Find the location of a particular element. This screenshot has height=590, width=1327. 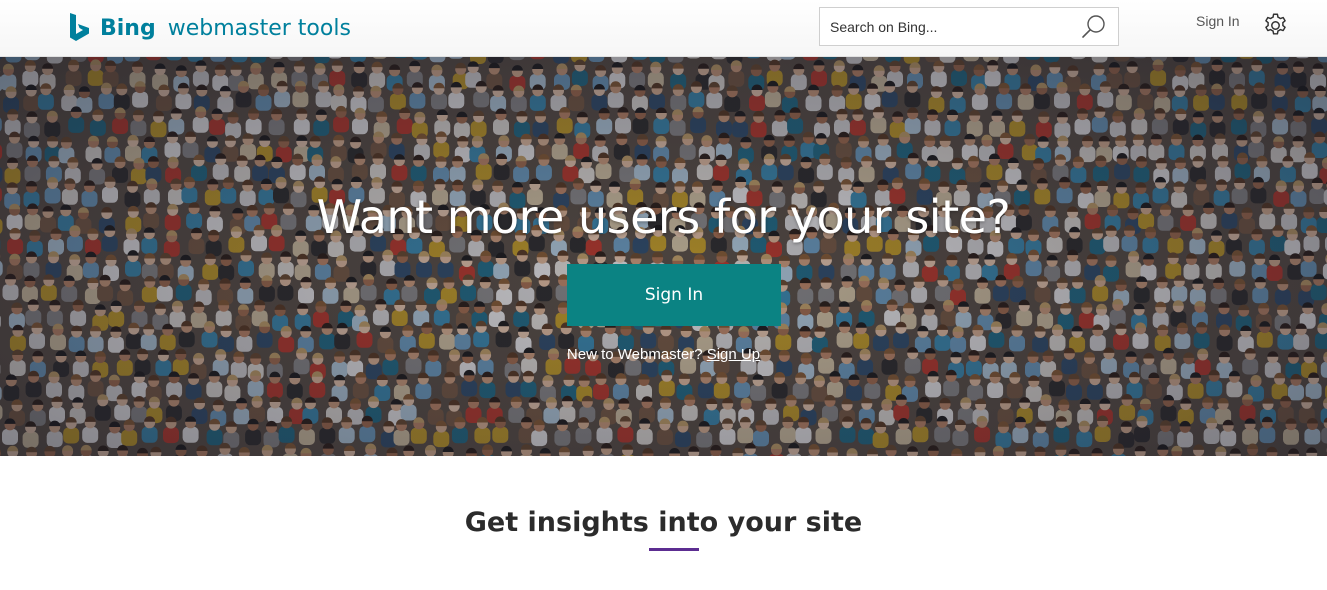

search-button is located at coordinates (1094, 27).